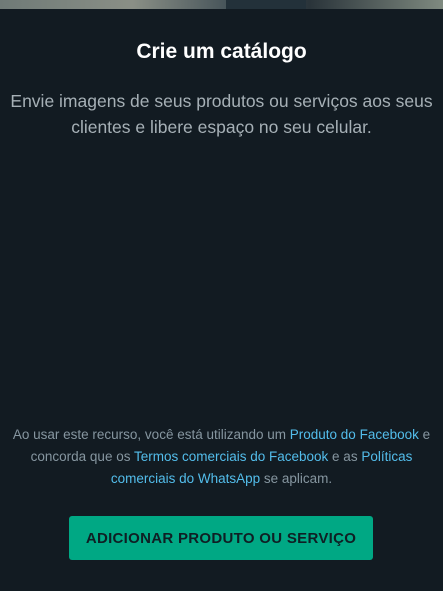  What do you see at coordinates (231, 456) in the screenshot?
I see `facebook-terms-link: Termos comerciais do Facebook` at bounding box center [231, 456].